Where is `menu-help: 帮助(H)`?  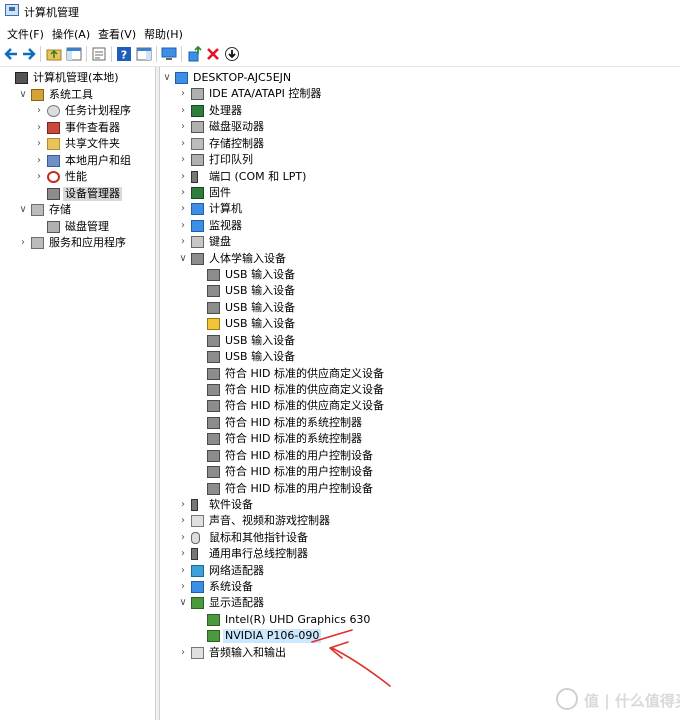
menu-help: 帮助(H) is located at coordinates (163, 34).